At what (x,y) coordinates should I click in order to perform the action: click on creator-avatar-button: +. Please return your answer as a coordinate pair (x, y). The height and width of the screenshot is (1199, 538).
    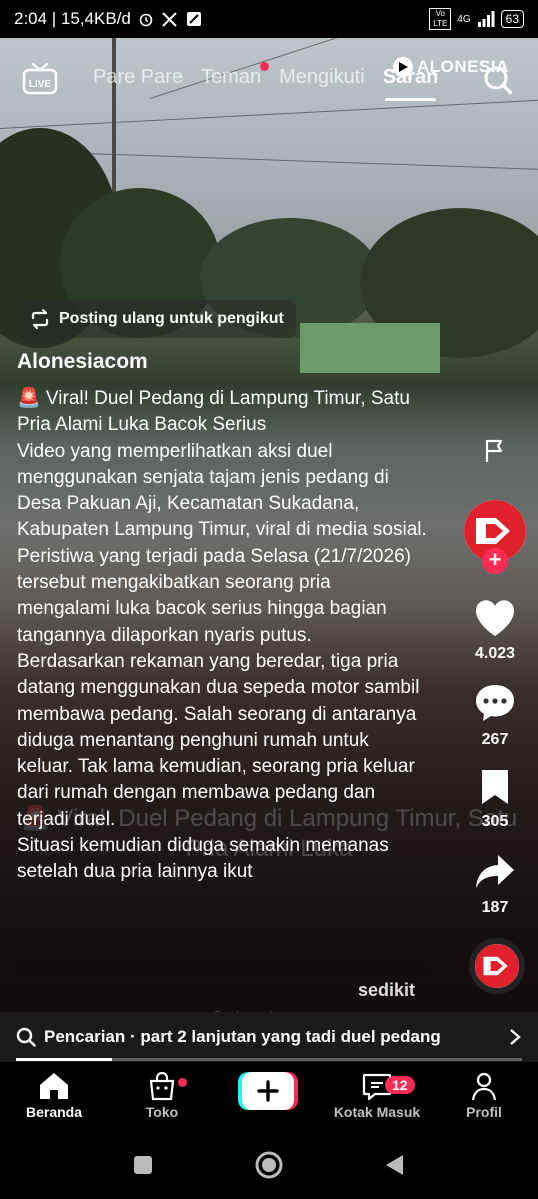
    Looking at the image, I should click on (495, 537).